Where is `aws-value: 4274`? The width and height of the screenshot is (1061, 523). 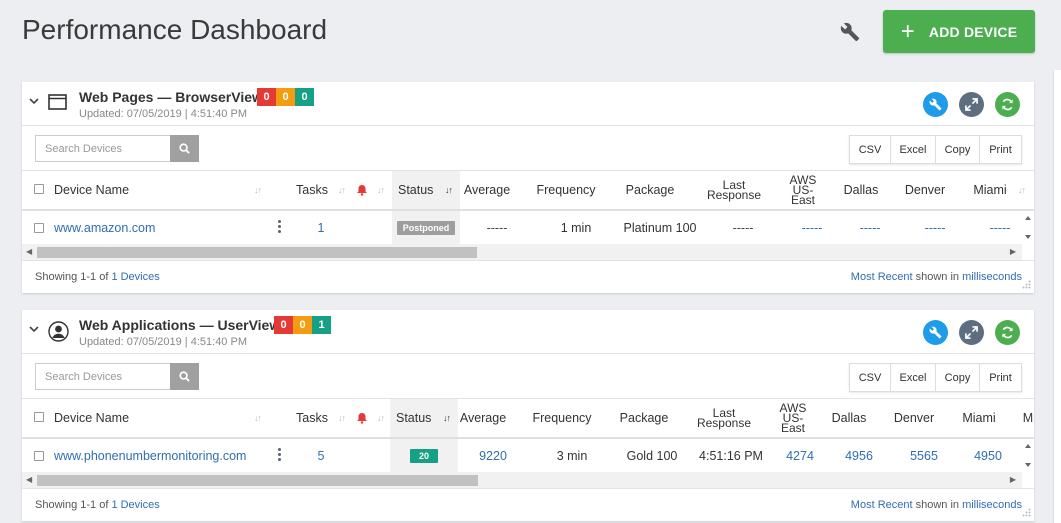 aws-value: 4274 is located at coordinates (800, 455).